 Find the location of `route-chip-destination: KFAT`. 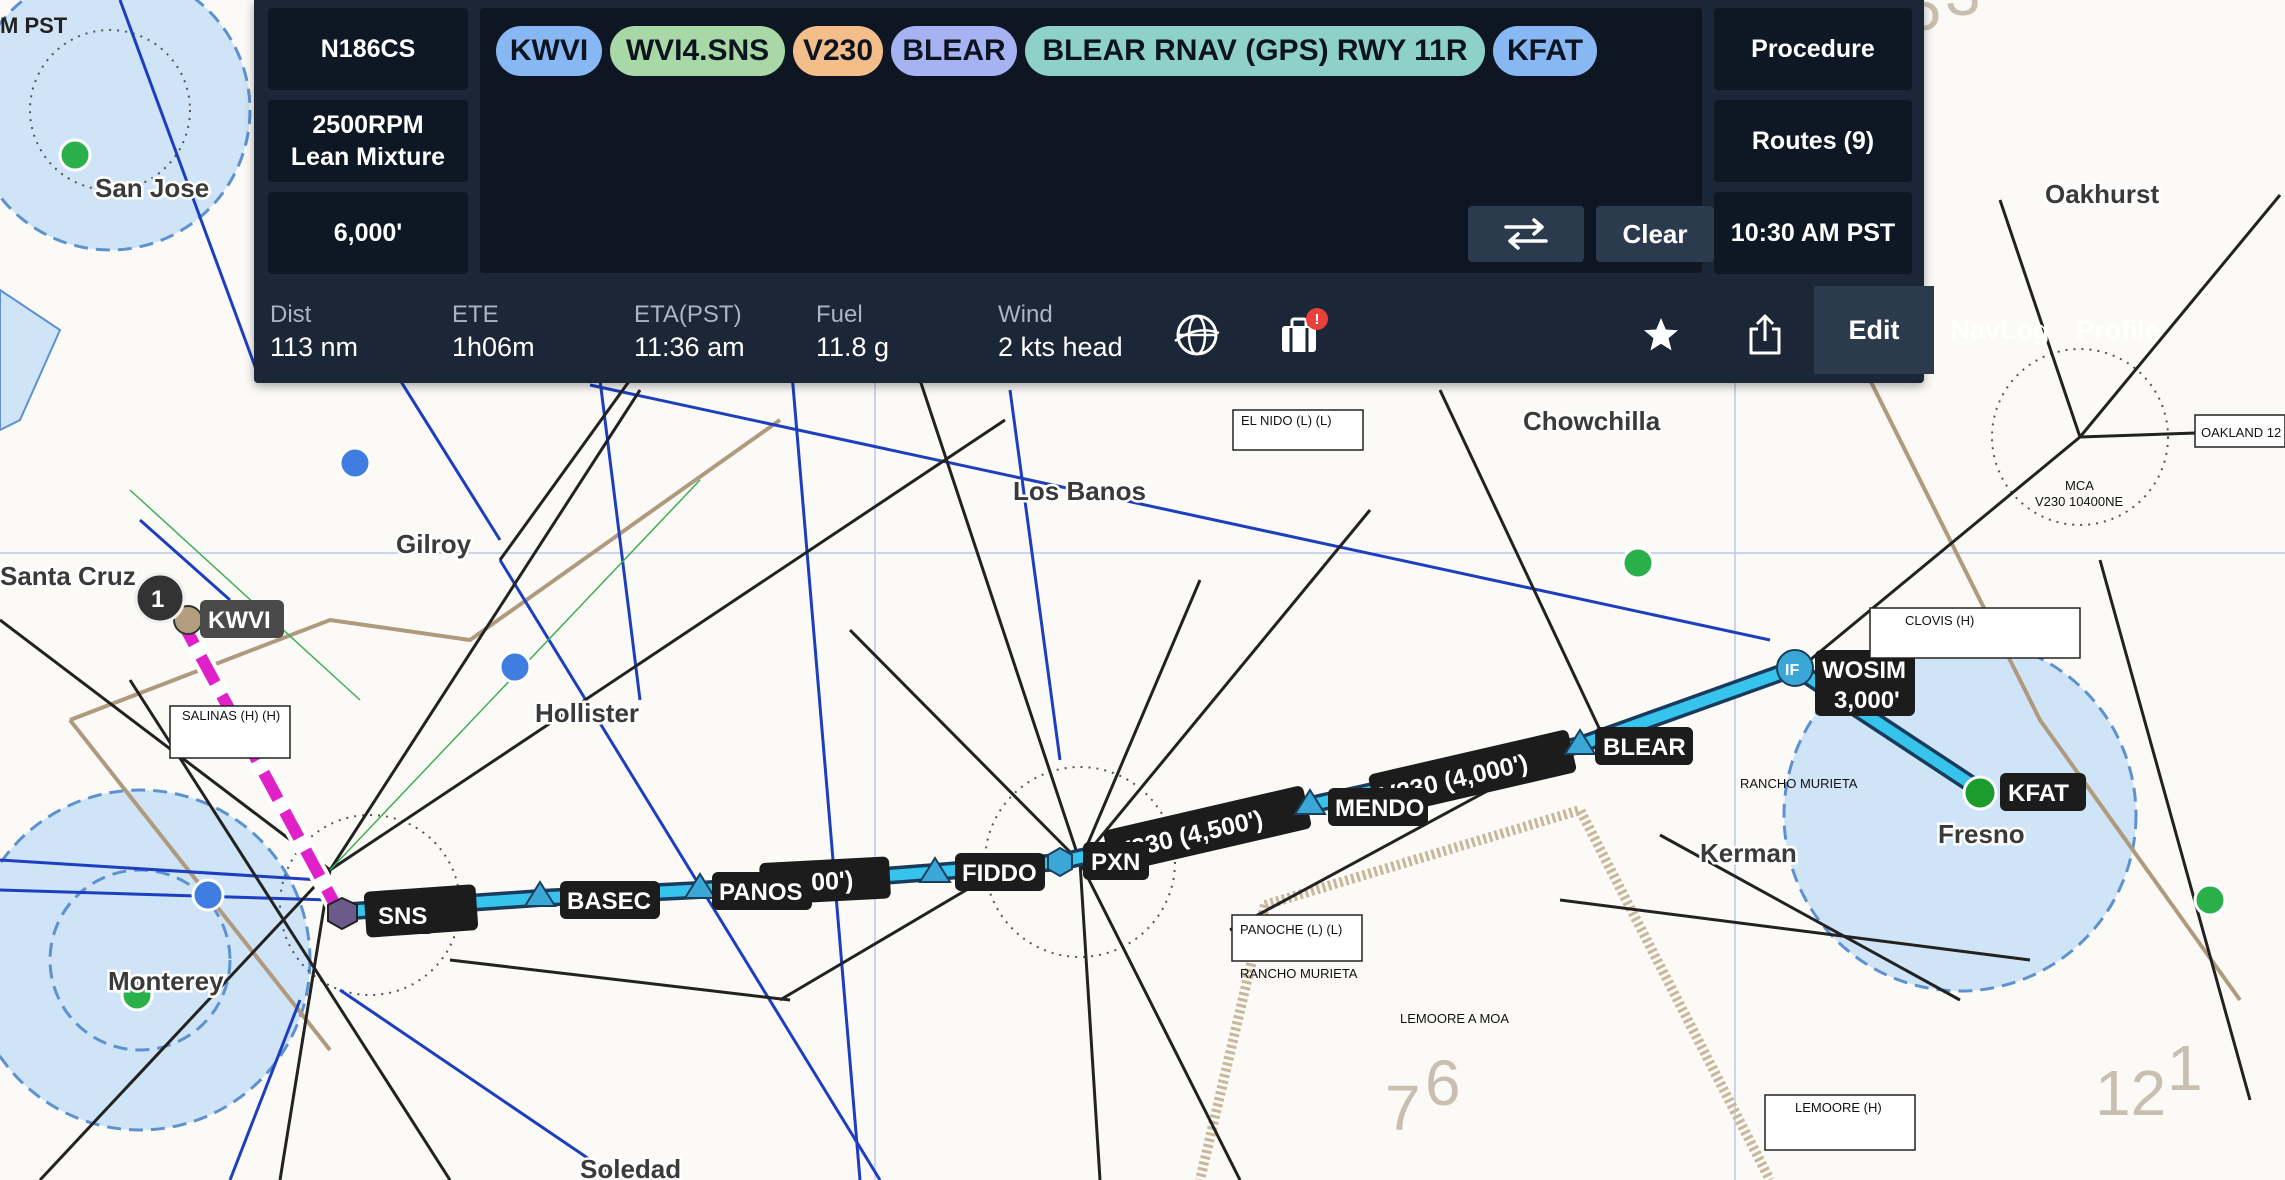

route-chip-destination: KFAT is located at coordinates (1545, 51).